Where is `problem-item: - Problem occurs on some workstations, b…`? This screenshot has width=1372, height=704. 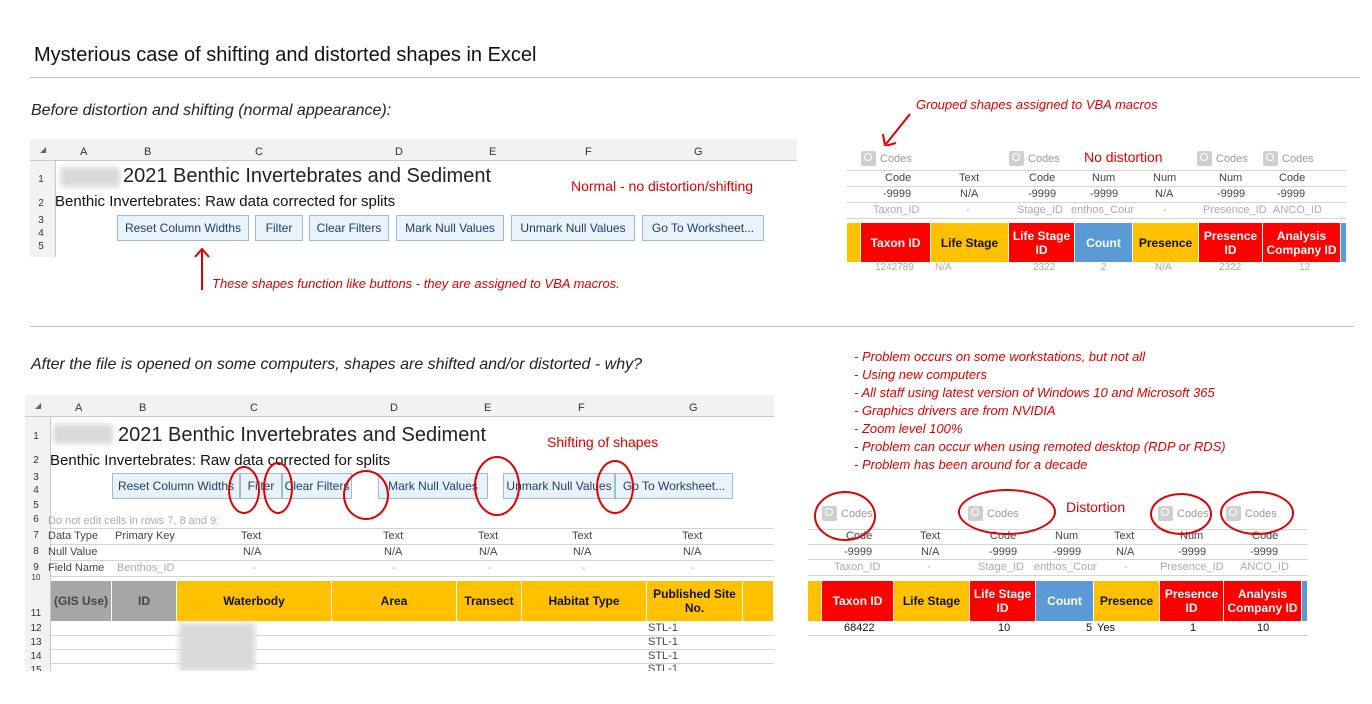 problem-item: - Problem occurs on some workstations, b… is located at coordinates (1000, 356).